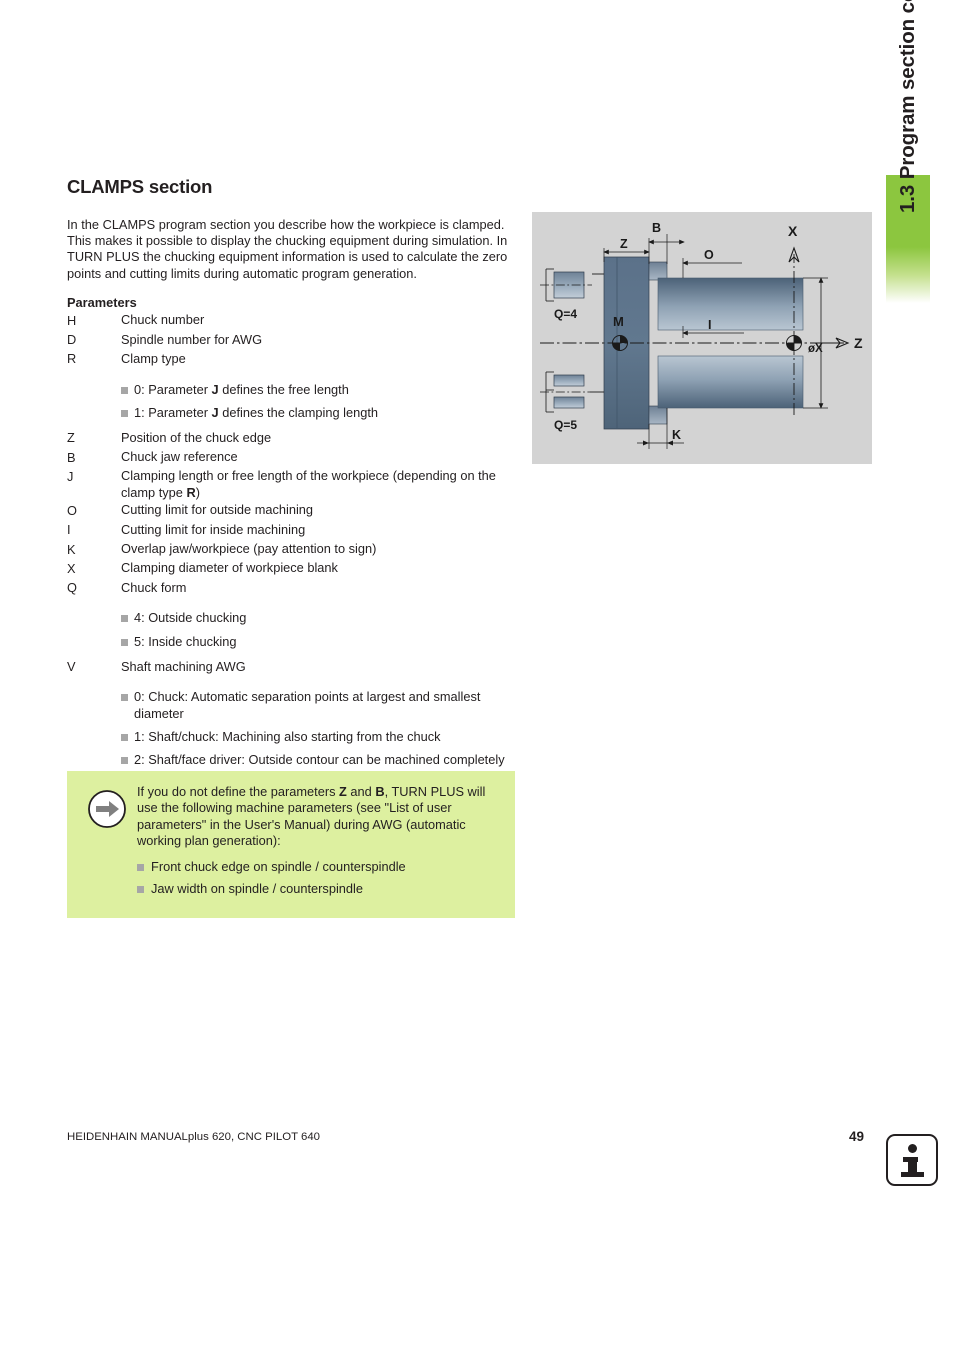 Image resolution: width=954 pixels, height=1350 pixels. I want to click on parameter-row: R Clamp type, so click(292, 358).